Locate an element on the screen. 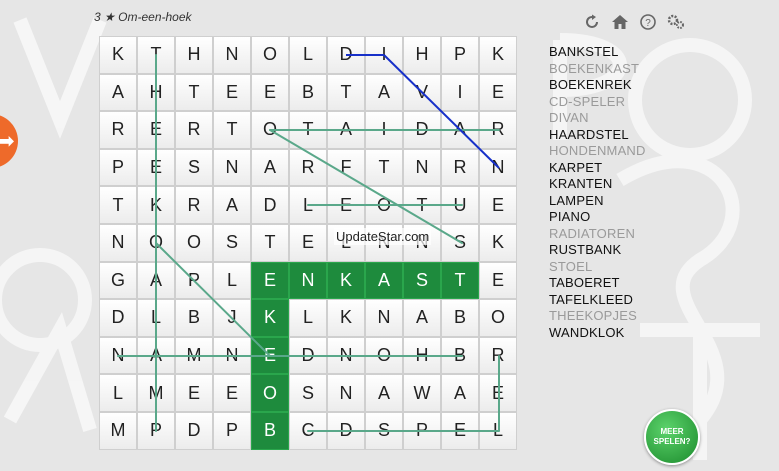 The width and height of the screenshot is (779, 471). home-icon is located at coordinates (620, 22).